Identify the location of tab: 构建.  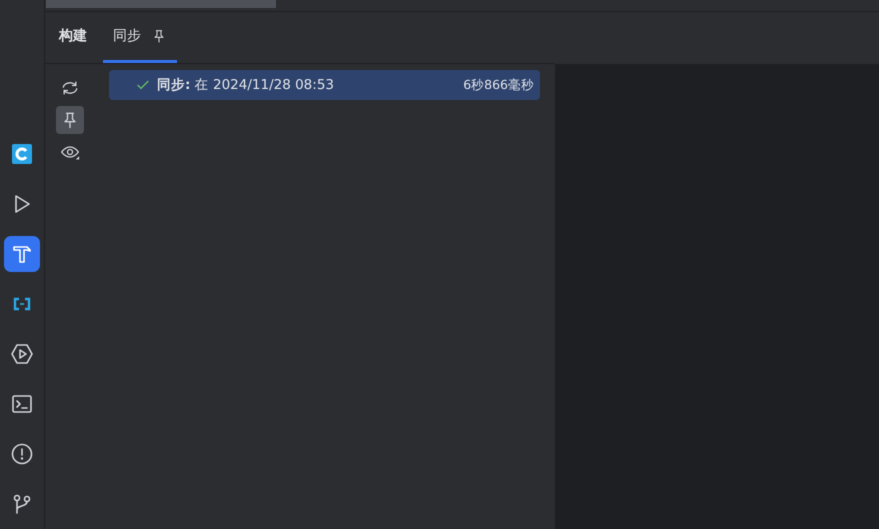
(73, 37).